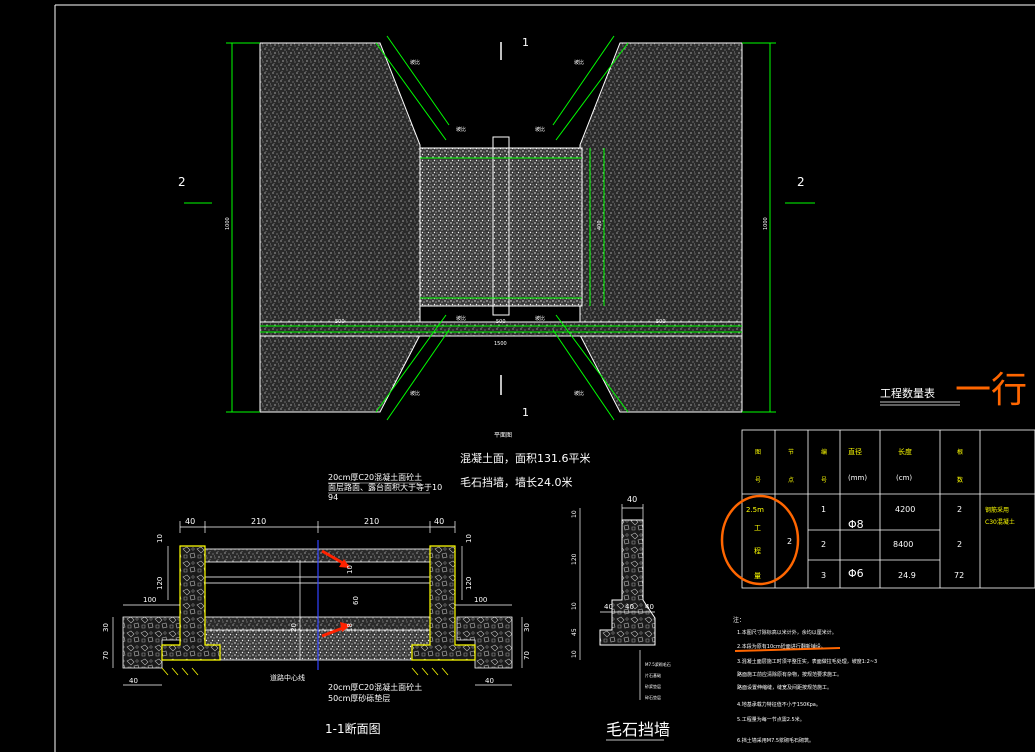  I want to click on table-cell-dia: Φ8, so click(856, 524).